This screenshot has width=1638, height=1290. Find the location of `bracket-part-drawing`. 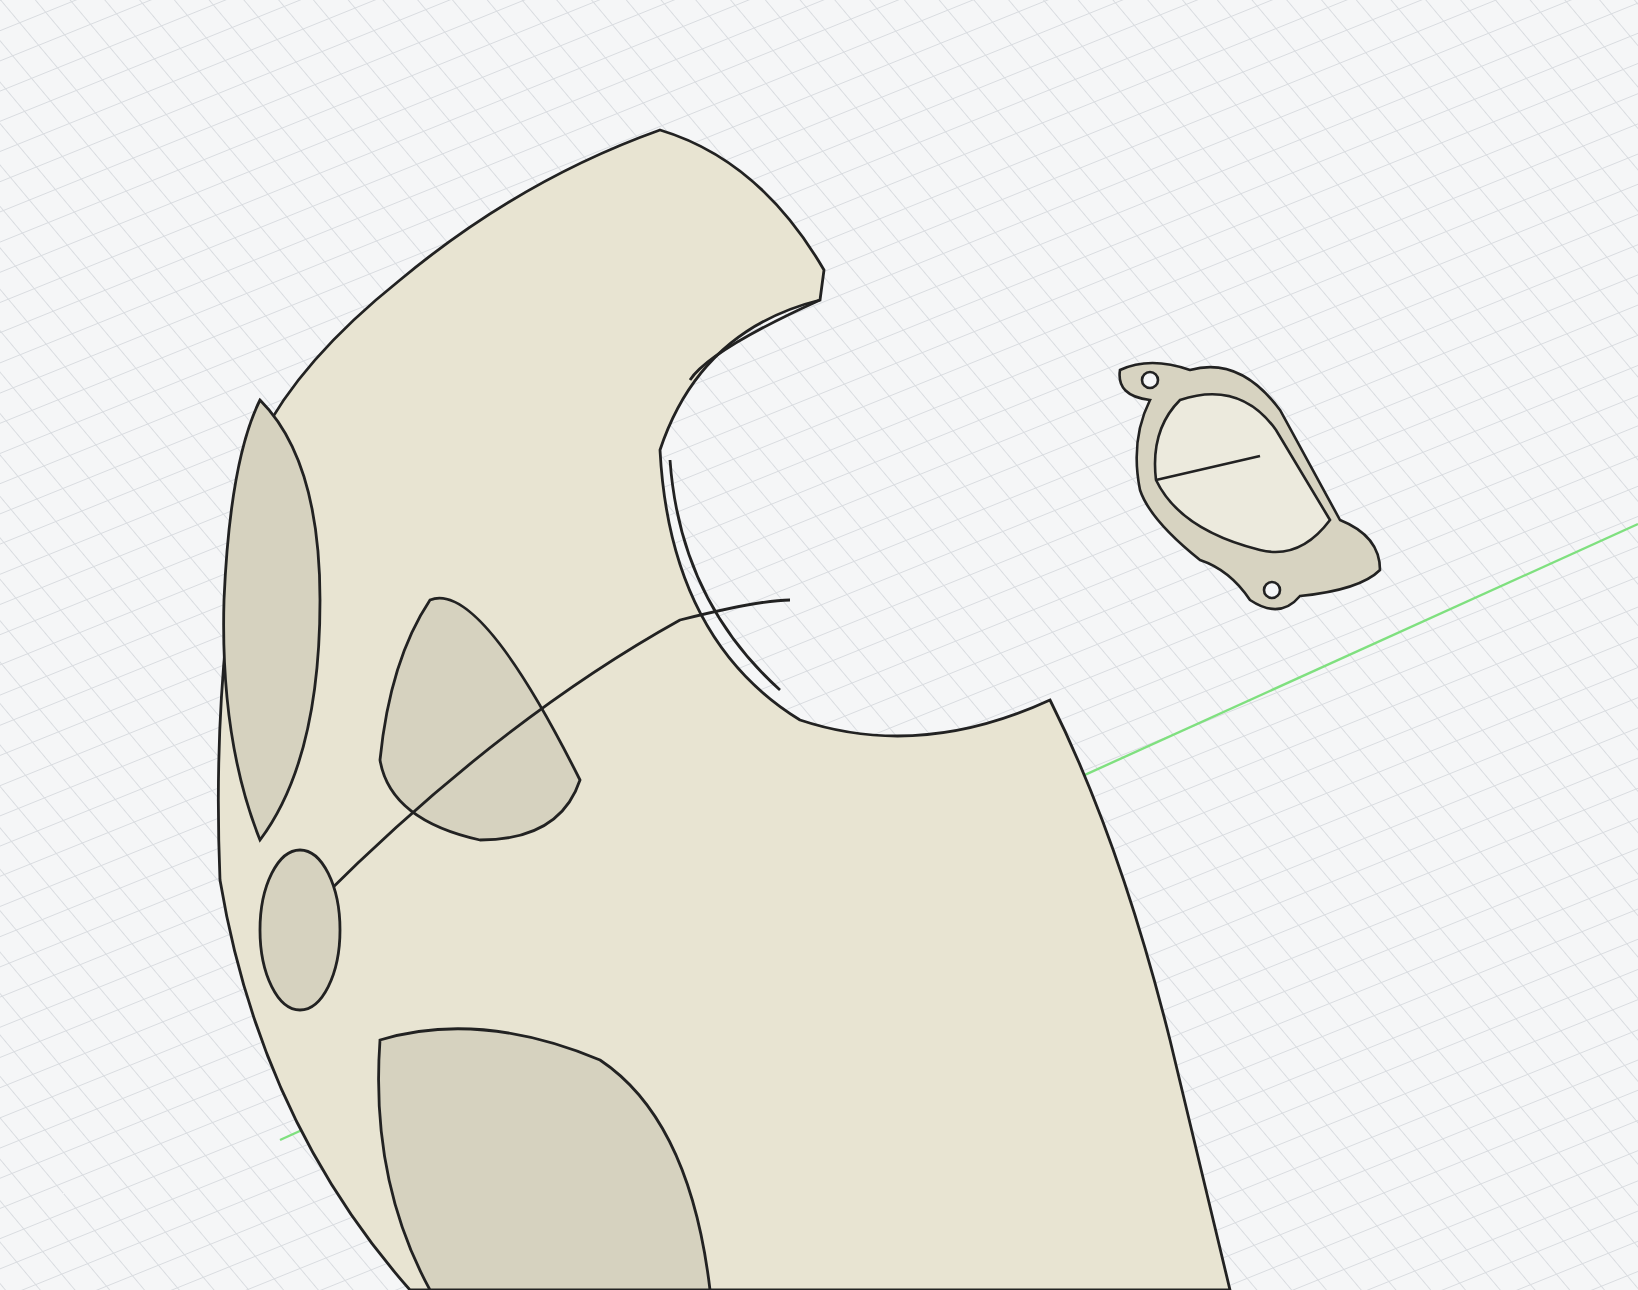

bracket-part-drawing is located at coordinates (1250, 486).